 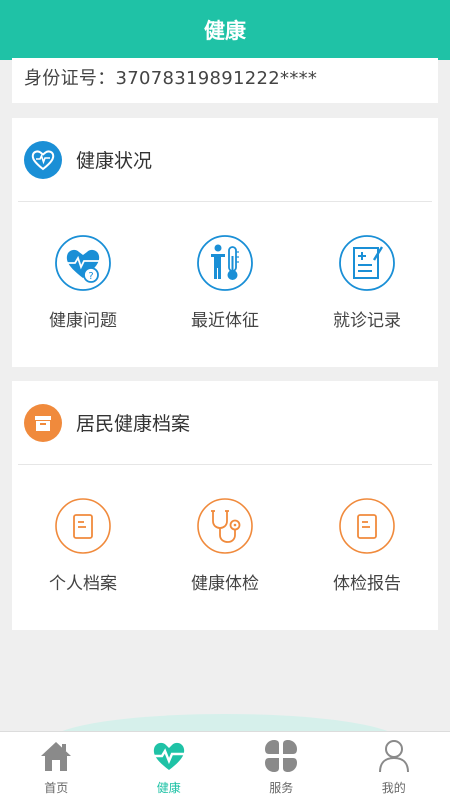 I want to click on tab-services: 服务, so click(x=281, y=766).